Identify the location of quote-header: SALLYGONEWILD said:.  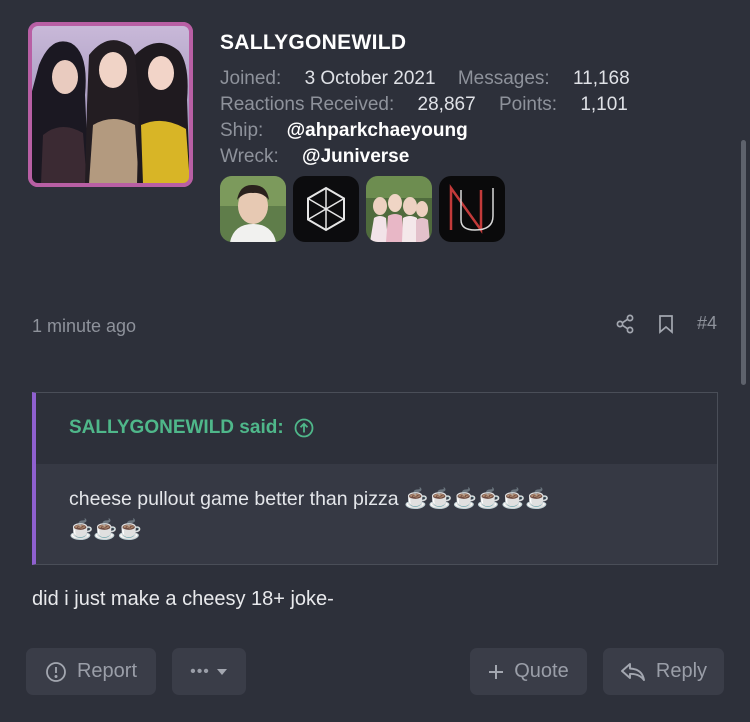
(376, 428).